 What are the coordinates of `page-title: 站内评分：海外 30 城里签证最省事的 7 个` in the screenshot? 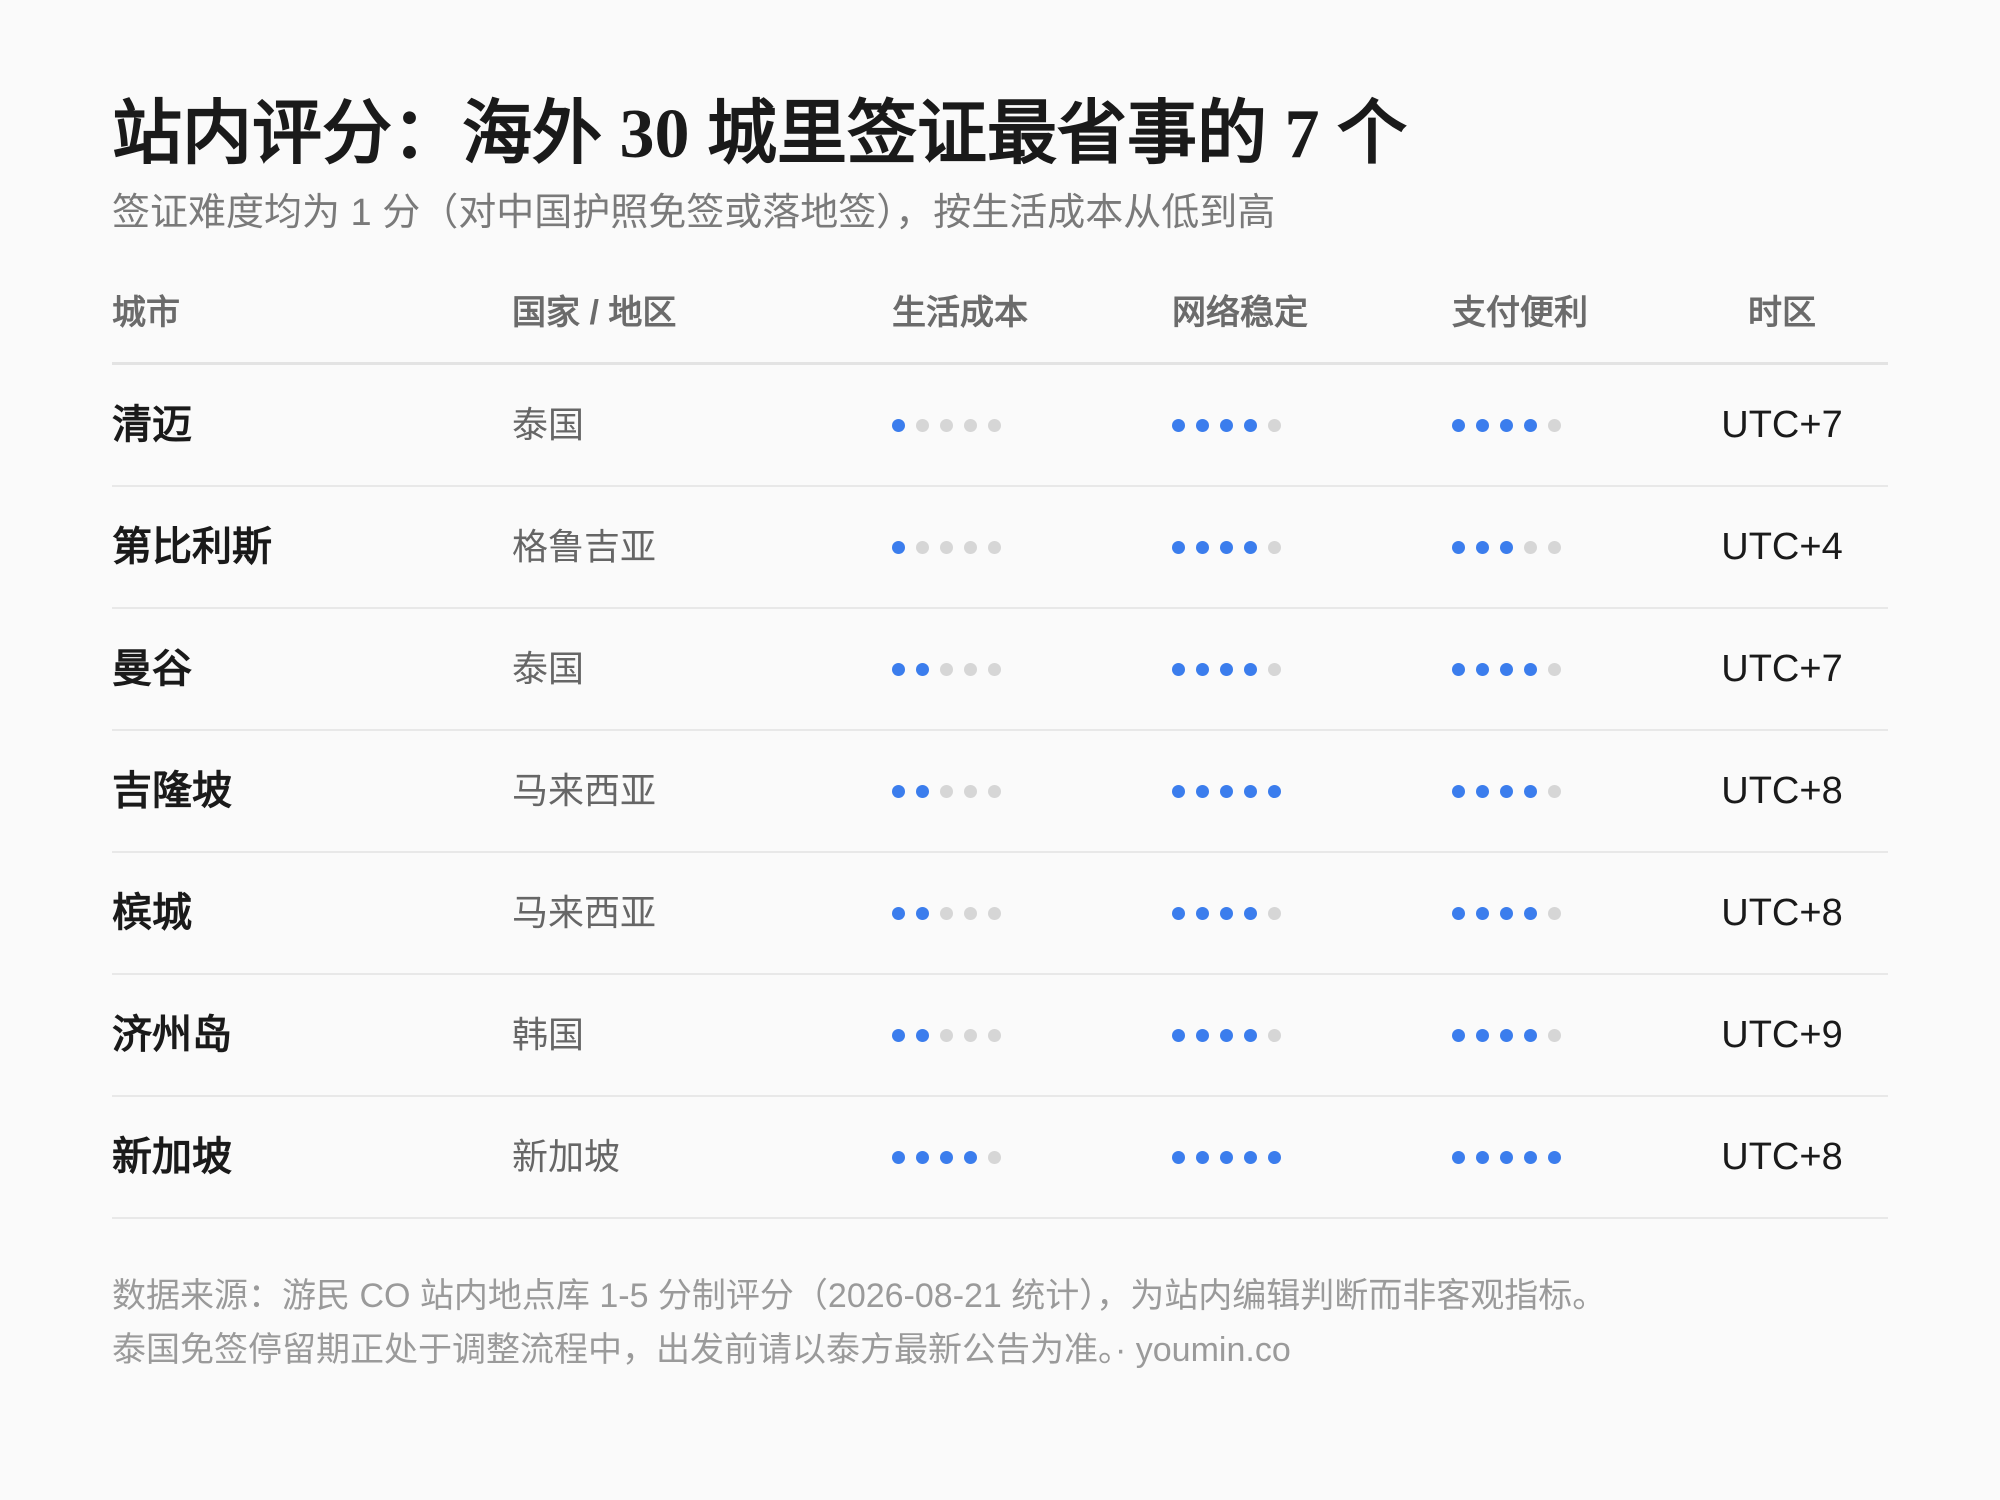 It's located at (759, 134).